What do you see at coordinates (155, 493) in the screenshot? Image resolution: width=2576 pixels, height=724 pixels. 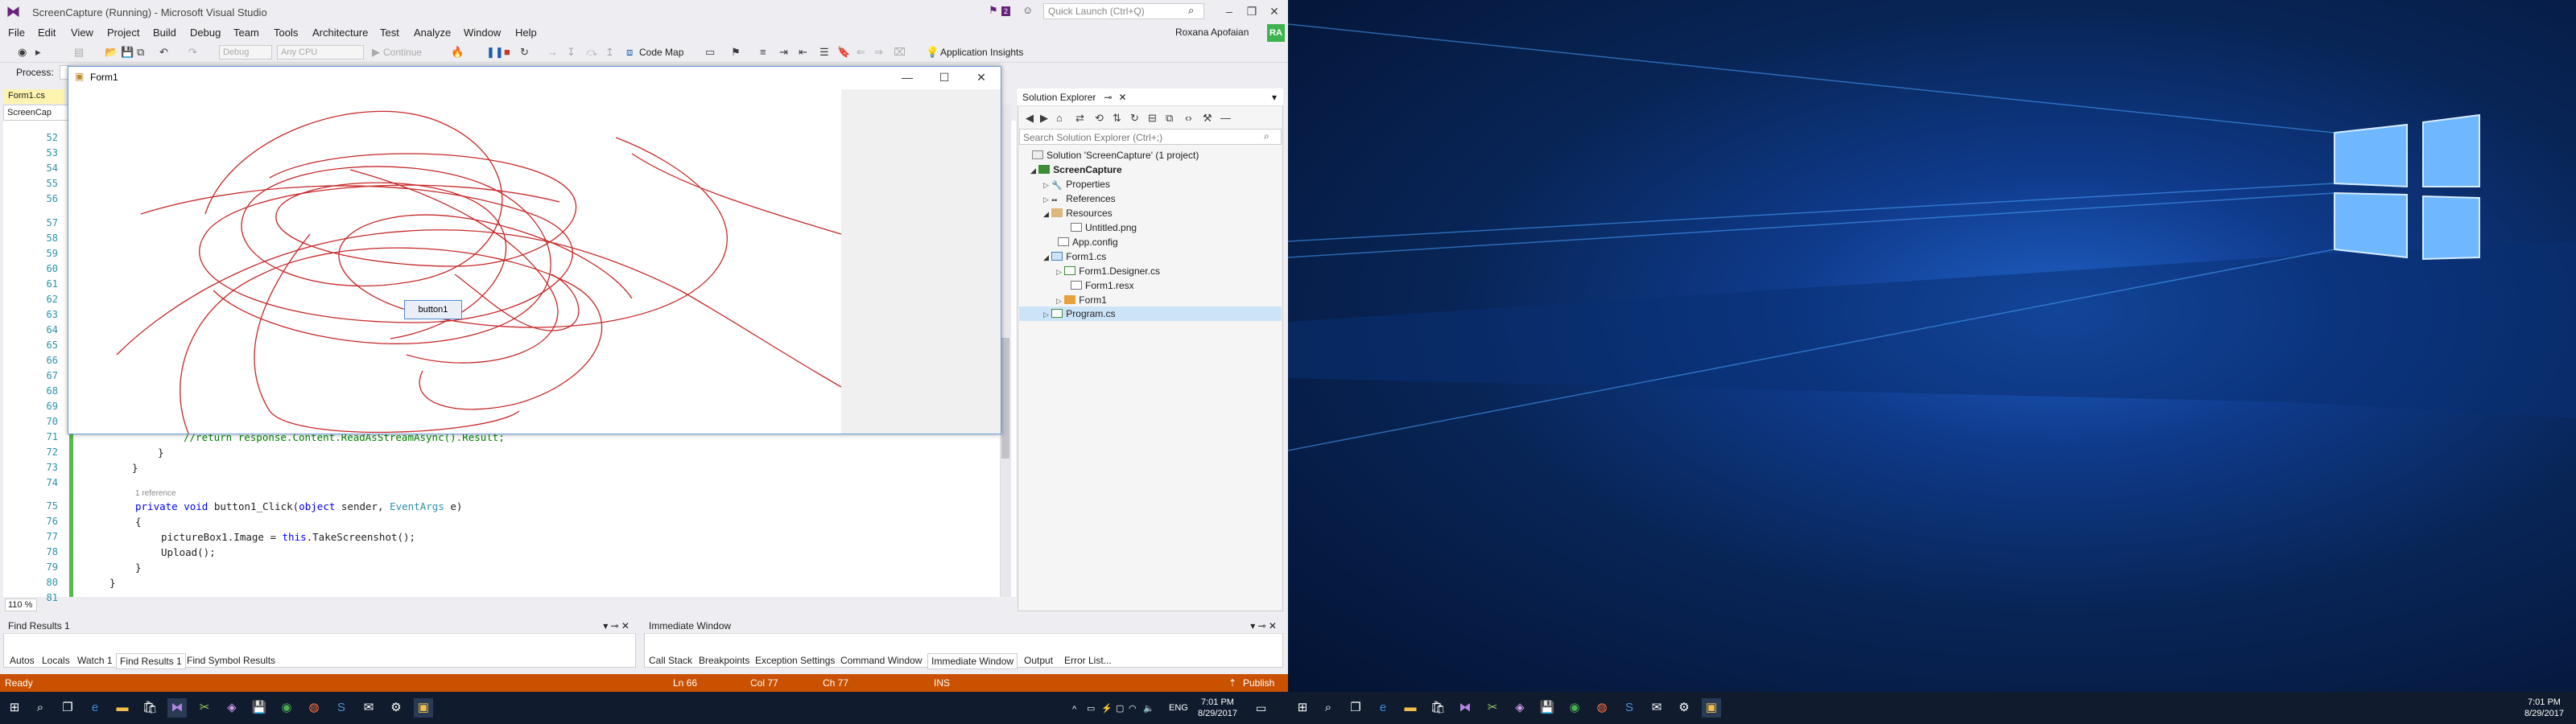 I see `reference-hint: 1 reference` at bounding box center [155, 493].